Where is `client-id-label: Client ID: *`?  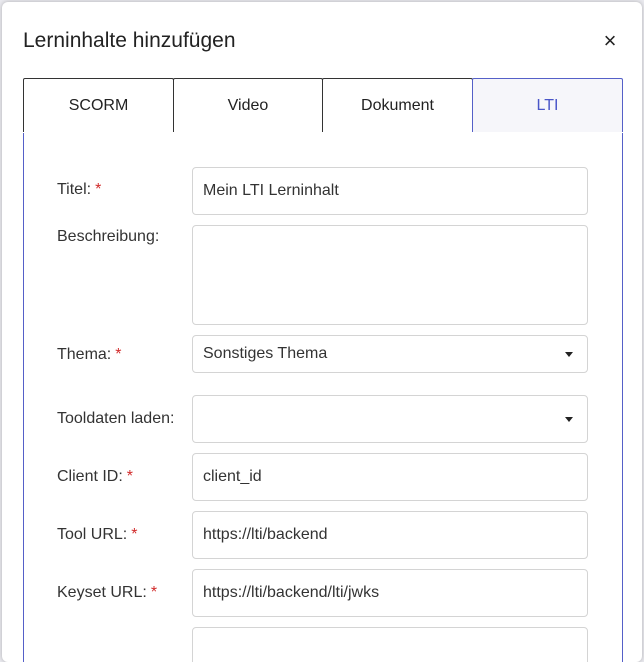
client-id-label: Client ID: * is located at coordinates (95, 476).